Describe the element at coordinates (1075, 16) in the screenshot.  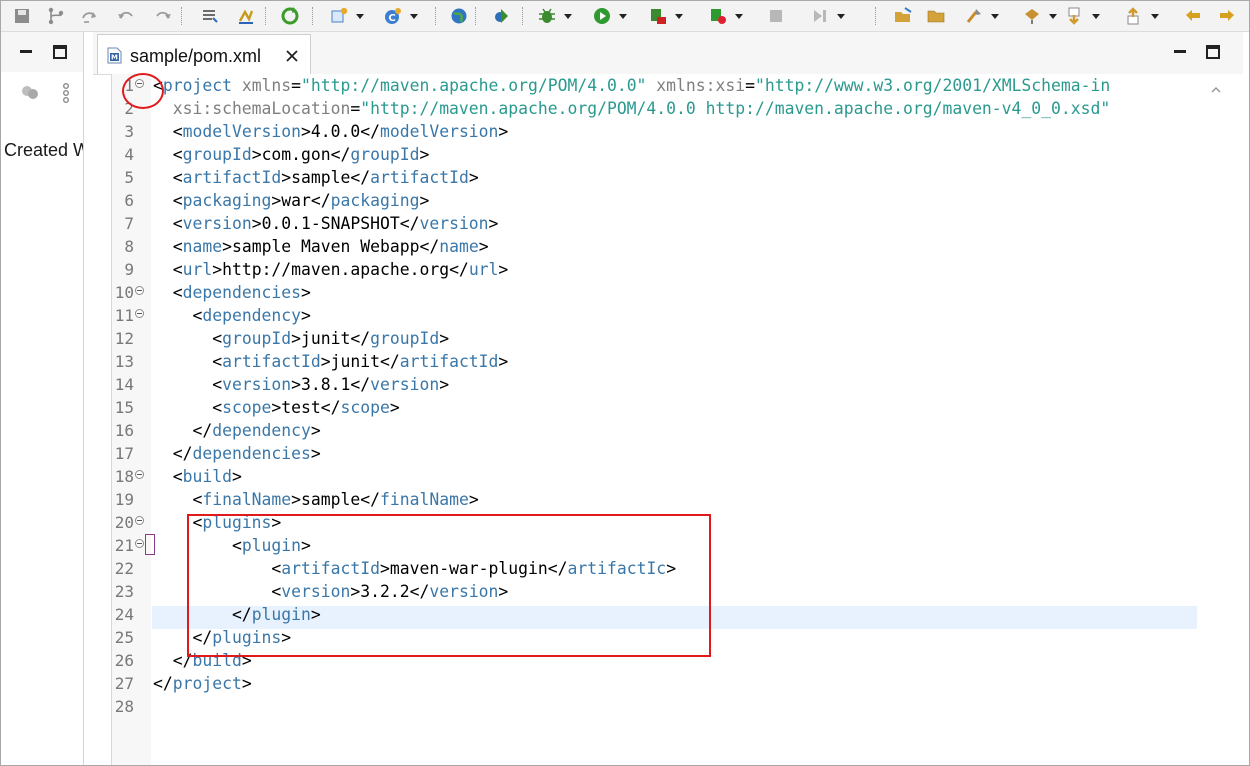
I see `next-annotation-icon` at that location.